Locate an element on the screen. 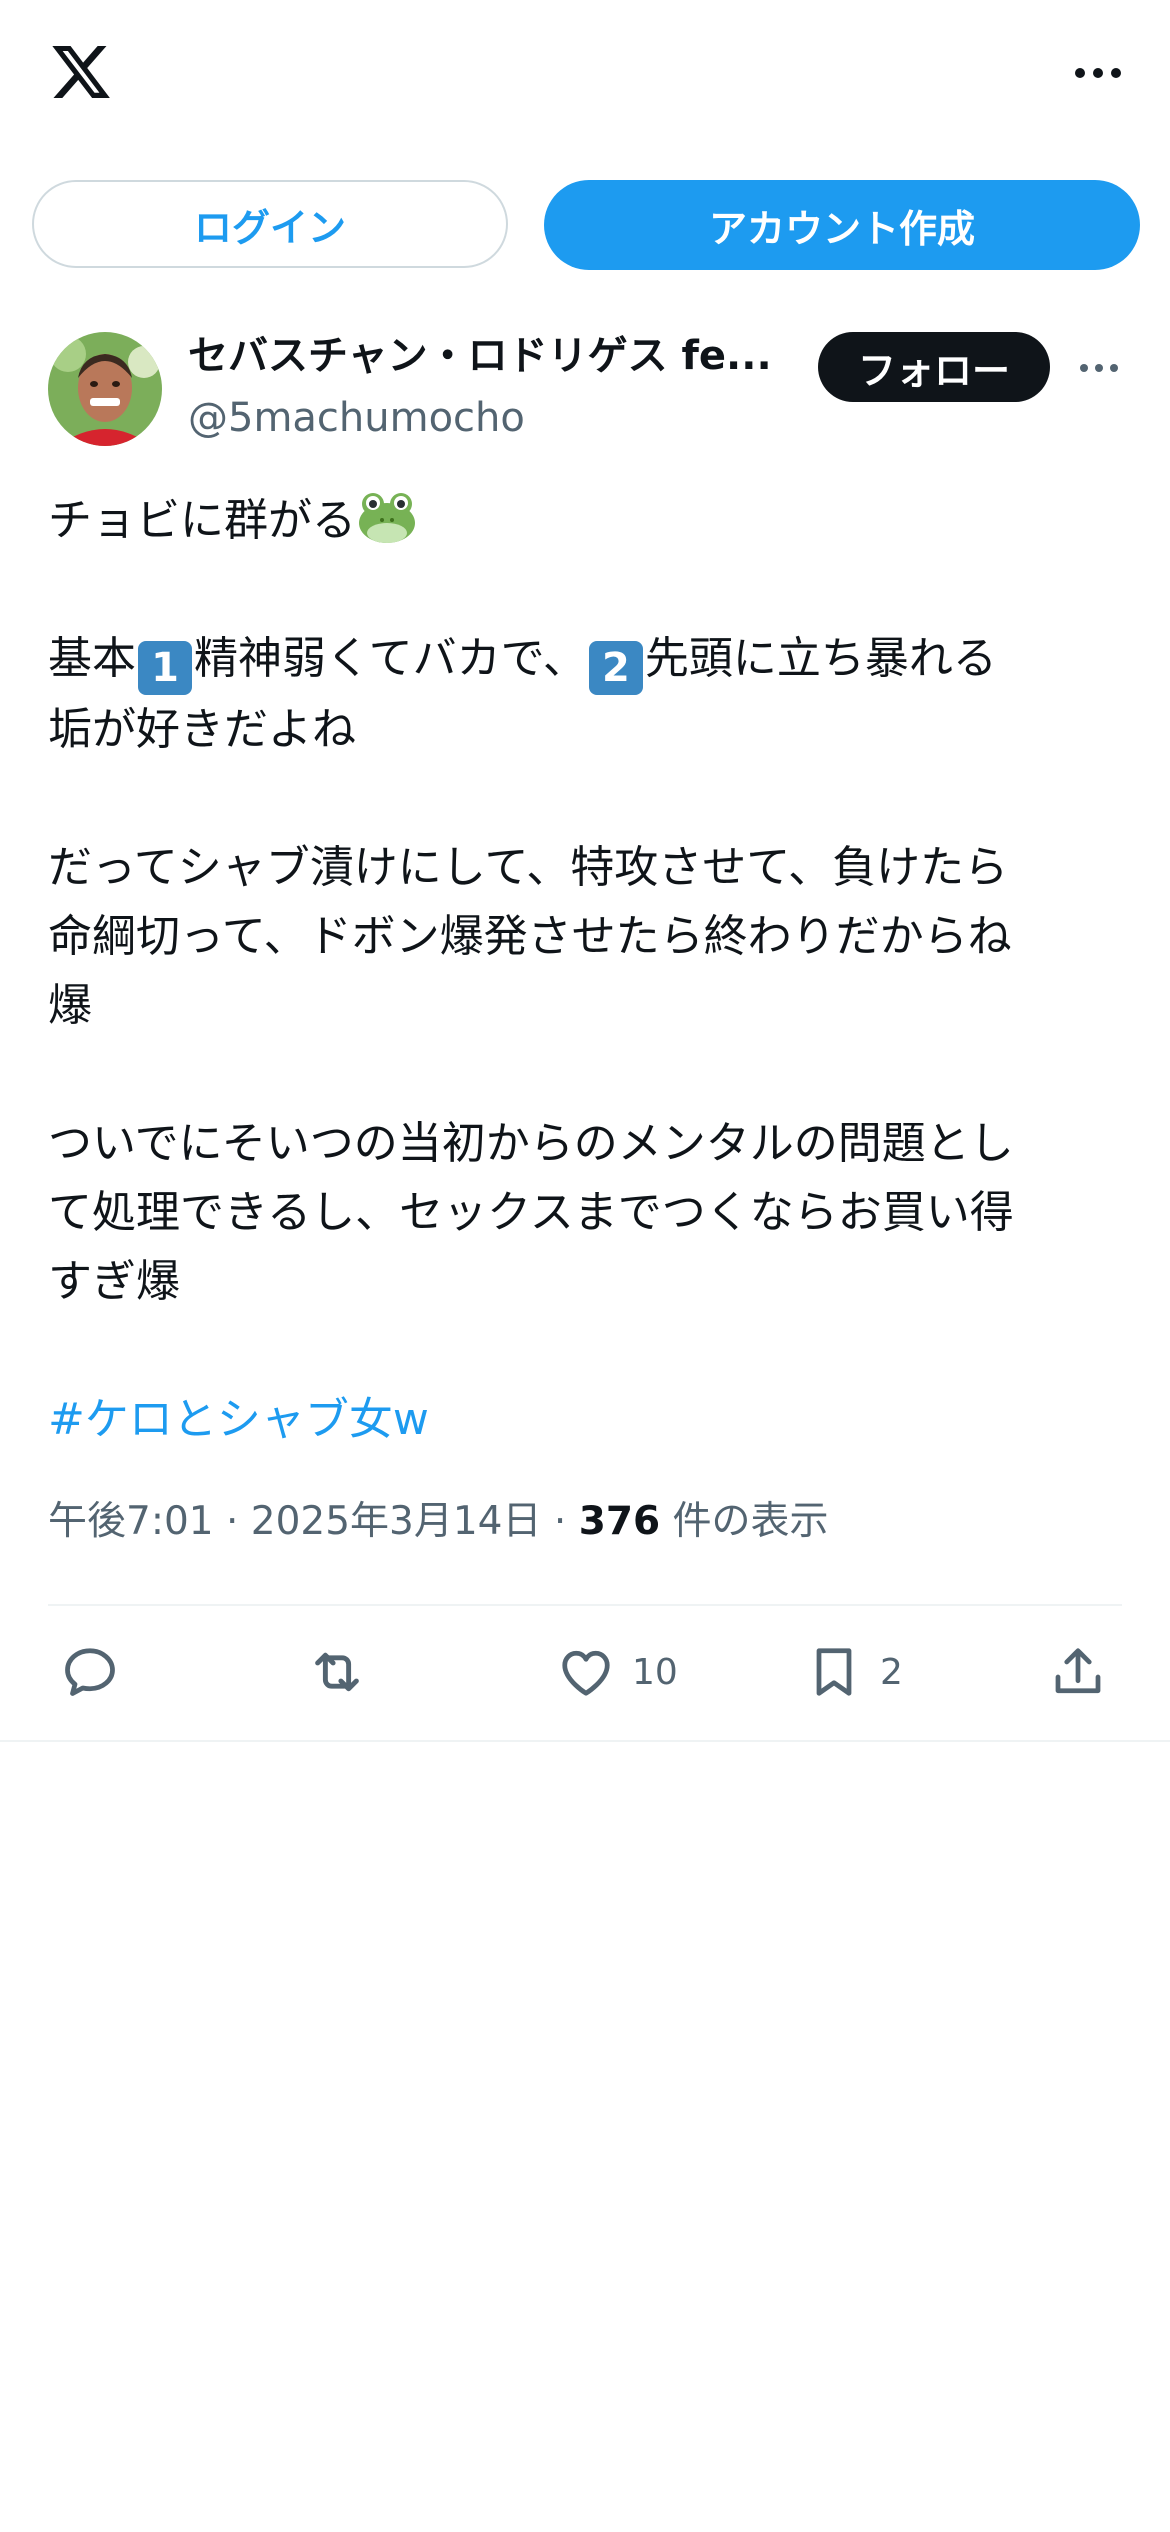 This screenshot has width=1170, height=2532. share-button is located at coordinates (1078, 1672).